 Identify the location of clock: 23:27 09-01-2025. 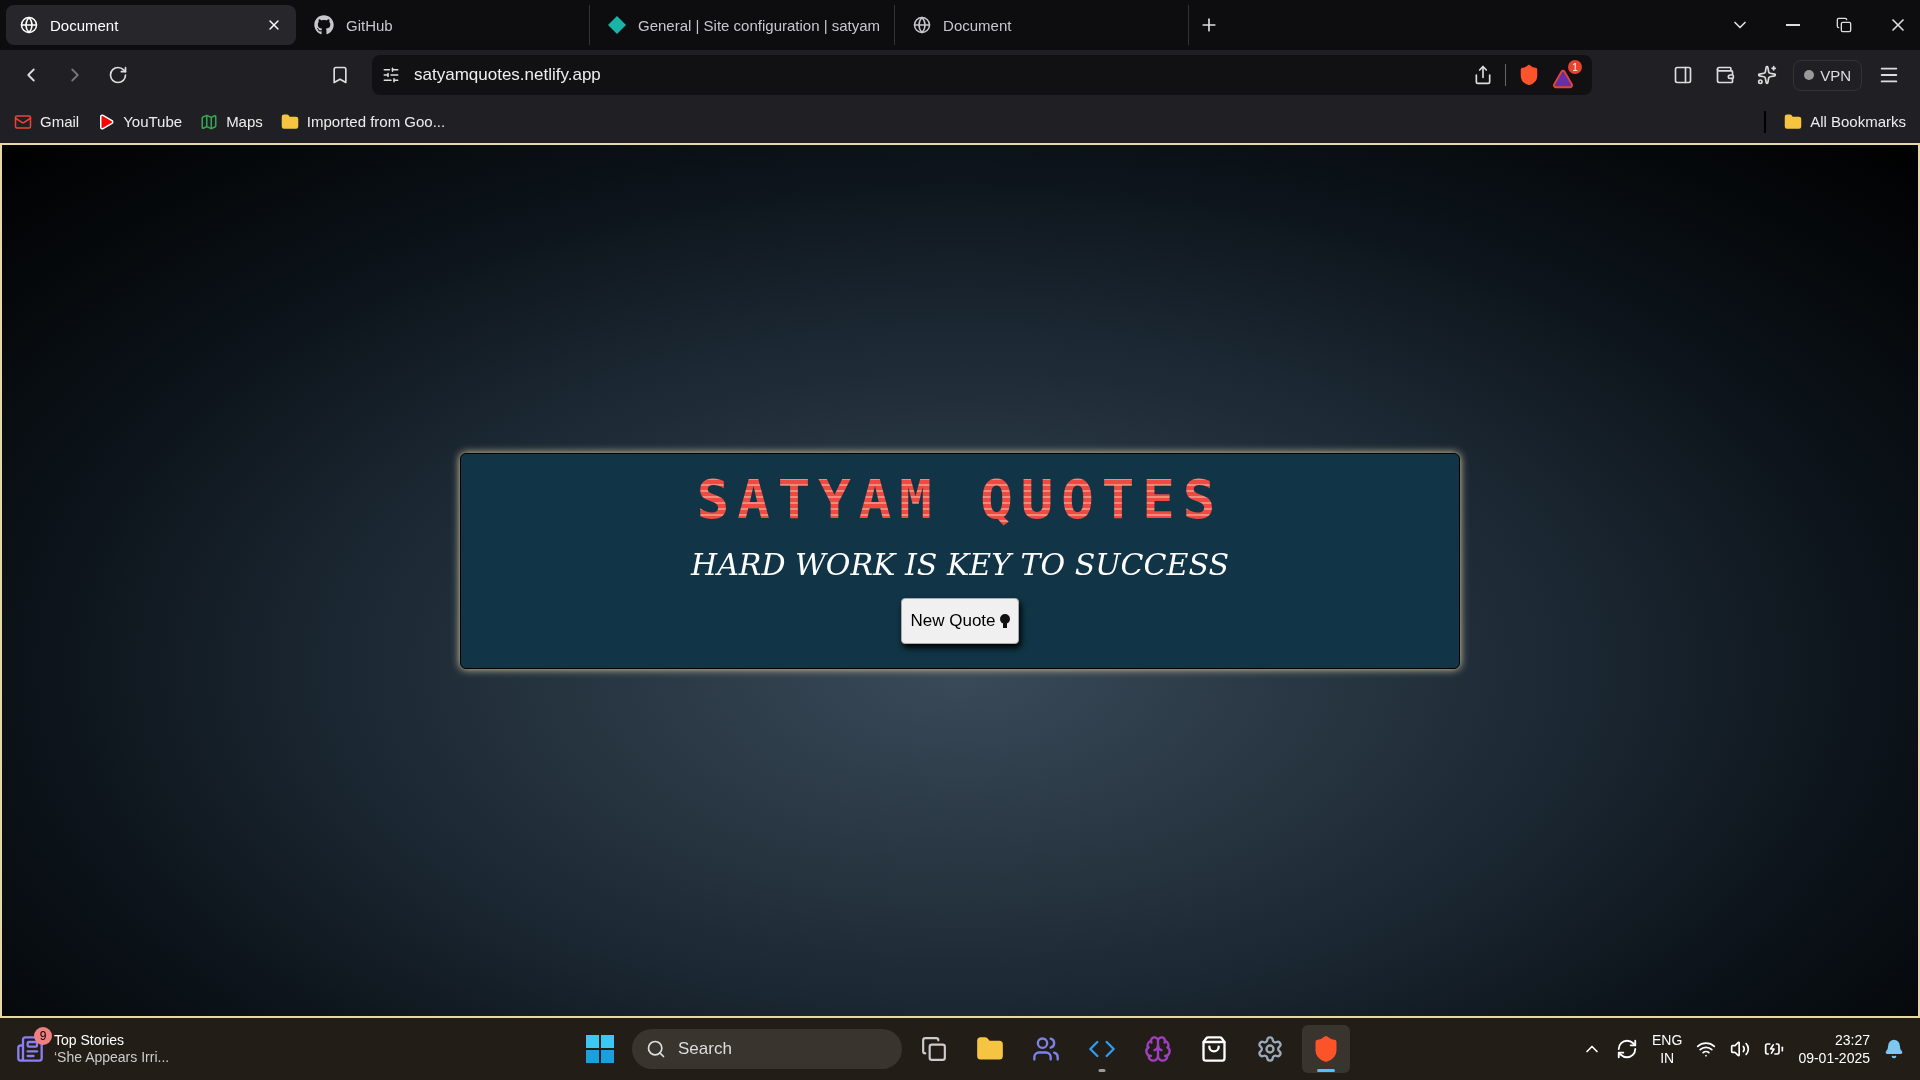
(1834, 1049).